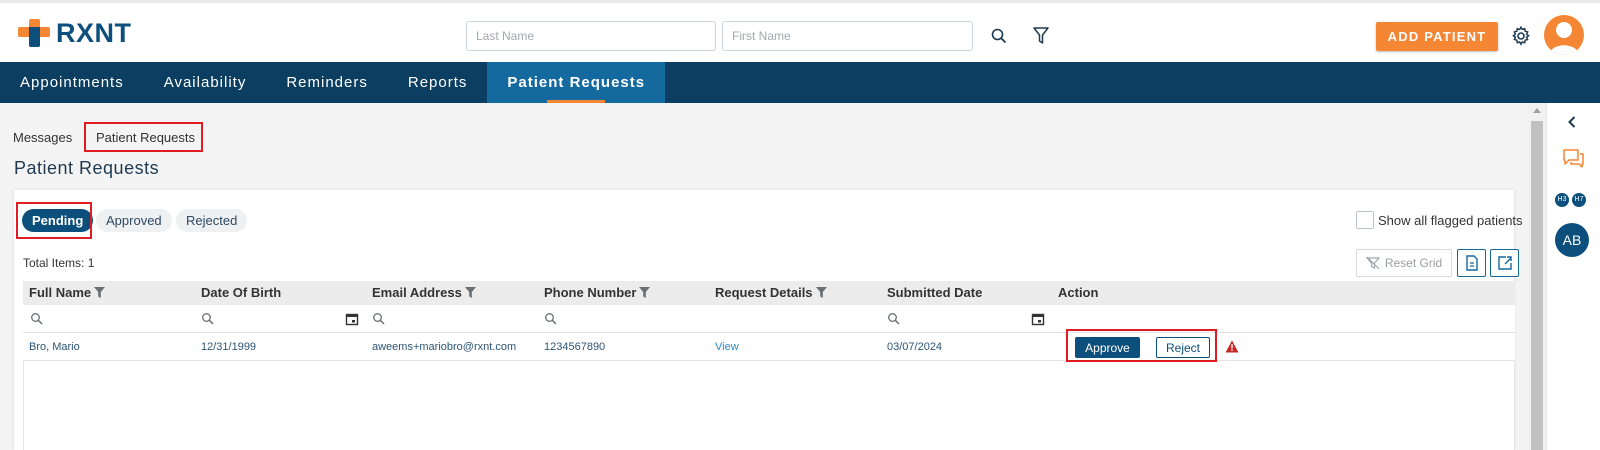 The width and height of the screenshot is (1600, 450). Describe the element at coordinates (590, 292) in the screenshot. I see `col-phone-label: Phone Number` at that location.